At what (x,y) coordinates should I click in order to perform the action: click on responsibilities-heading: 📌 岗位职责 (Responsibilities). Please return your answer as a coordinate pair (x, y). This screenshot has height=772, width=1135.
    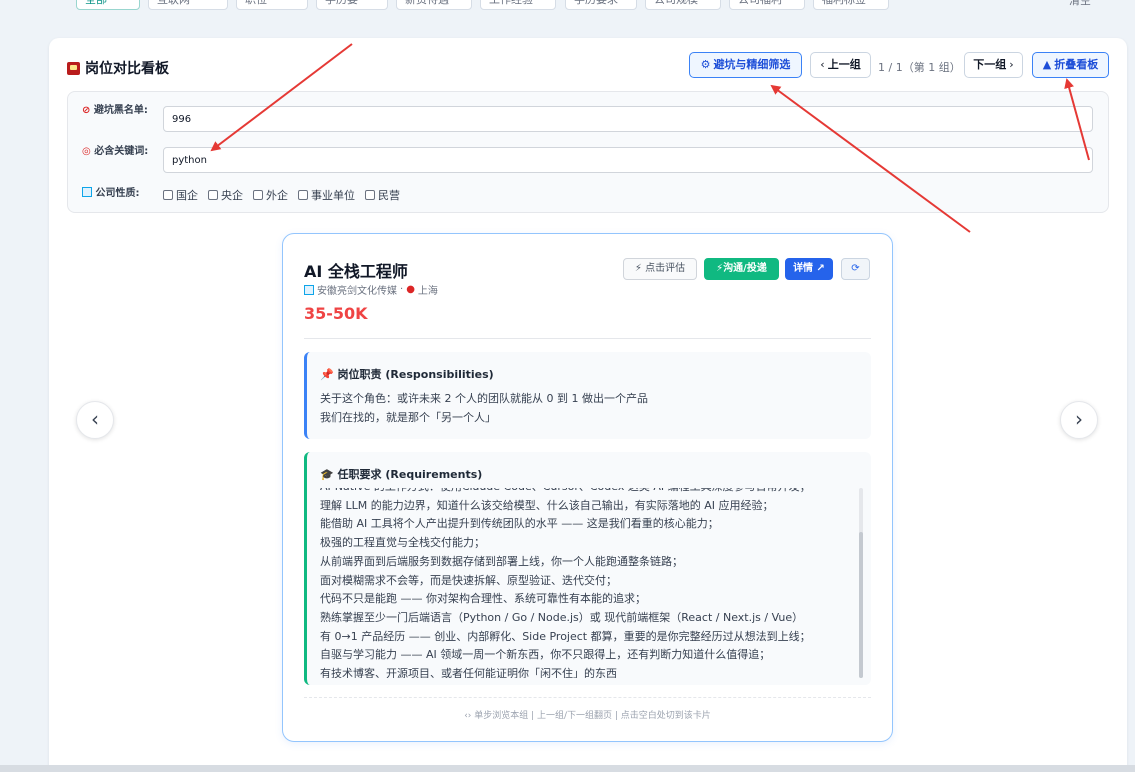
    Looking at the image, I should click on (407, 374).